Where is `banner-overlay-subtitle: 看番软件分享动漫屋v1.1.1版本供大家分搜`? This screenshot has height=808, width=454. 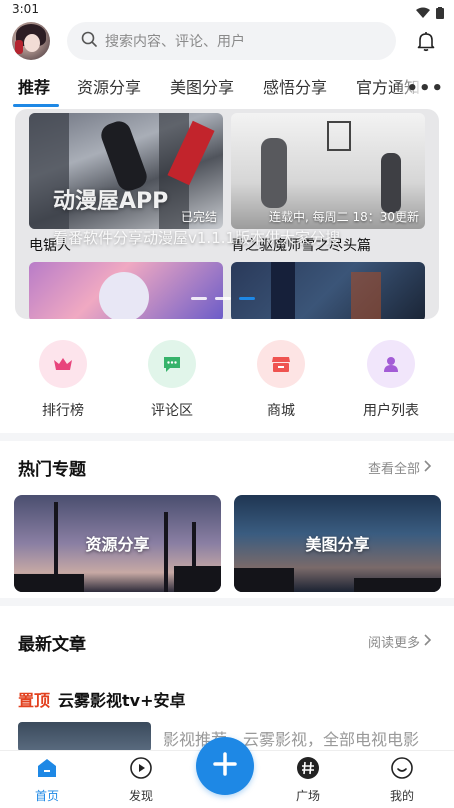
banner-overlay-subtitle: 看番软件分享动漫屋v1.1.1版本供大家分搜 is located at coordinates (197, 238).